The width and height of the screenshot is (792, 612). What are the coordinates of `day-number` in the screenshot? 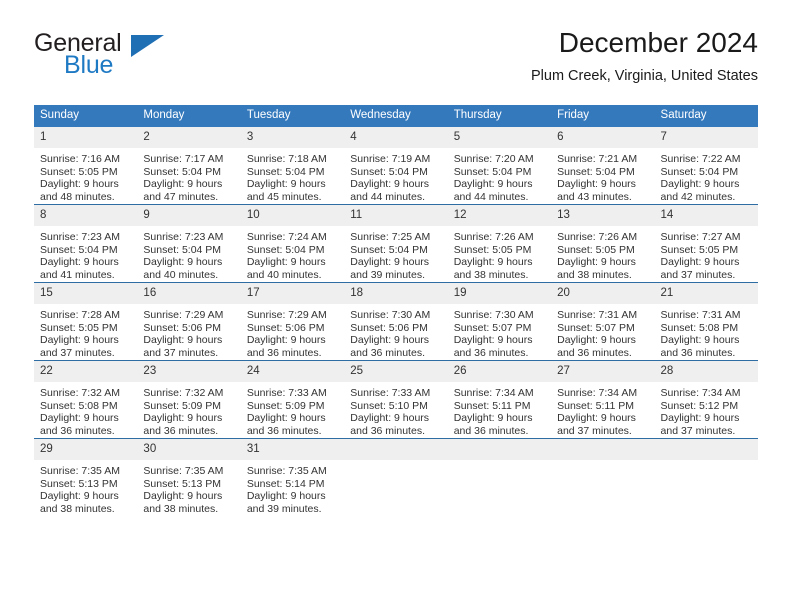 It's located at (603, 449).